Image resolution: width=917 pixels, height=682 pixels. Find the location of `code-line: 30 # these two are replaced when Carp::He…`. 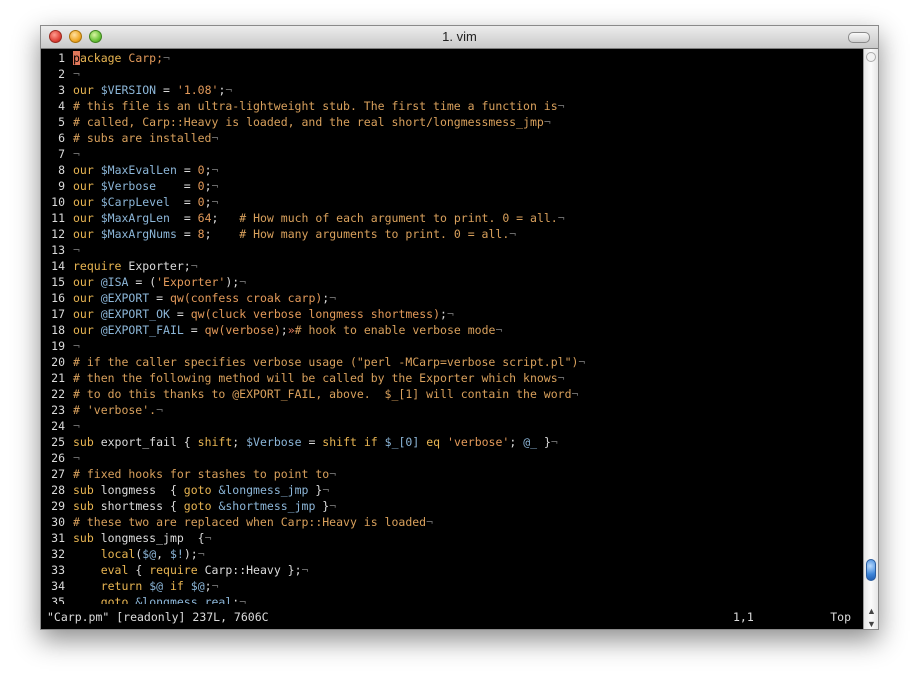

code-line: 30 # these two are replaced when Carp::He… is located at coordinates (237, 522).